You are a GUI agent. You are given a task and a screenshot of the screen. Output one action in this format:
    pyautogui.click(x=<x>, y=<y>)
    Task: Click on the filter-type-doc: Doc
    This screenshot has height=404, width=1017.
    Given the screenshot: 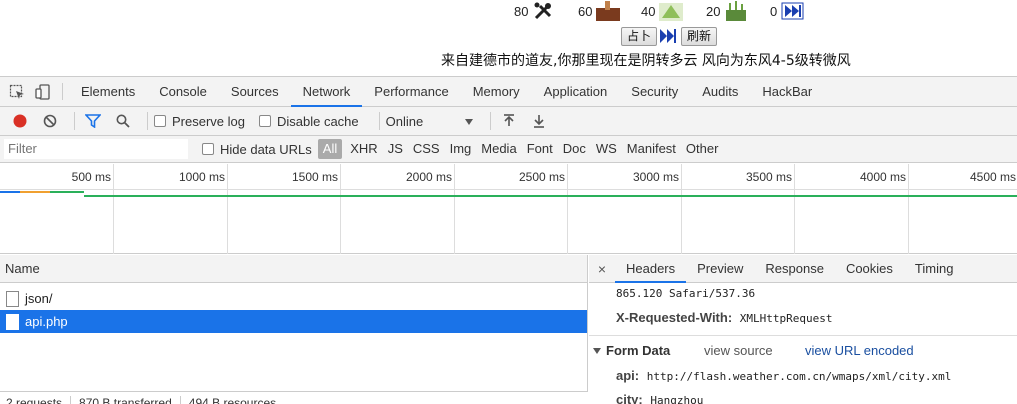 What is the action you would take?
    pyautogui.click(x=574, y=149)
    